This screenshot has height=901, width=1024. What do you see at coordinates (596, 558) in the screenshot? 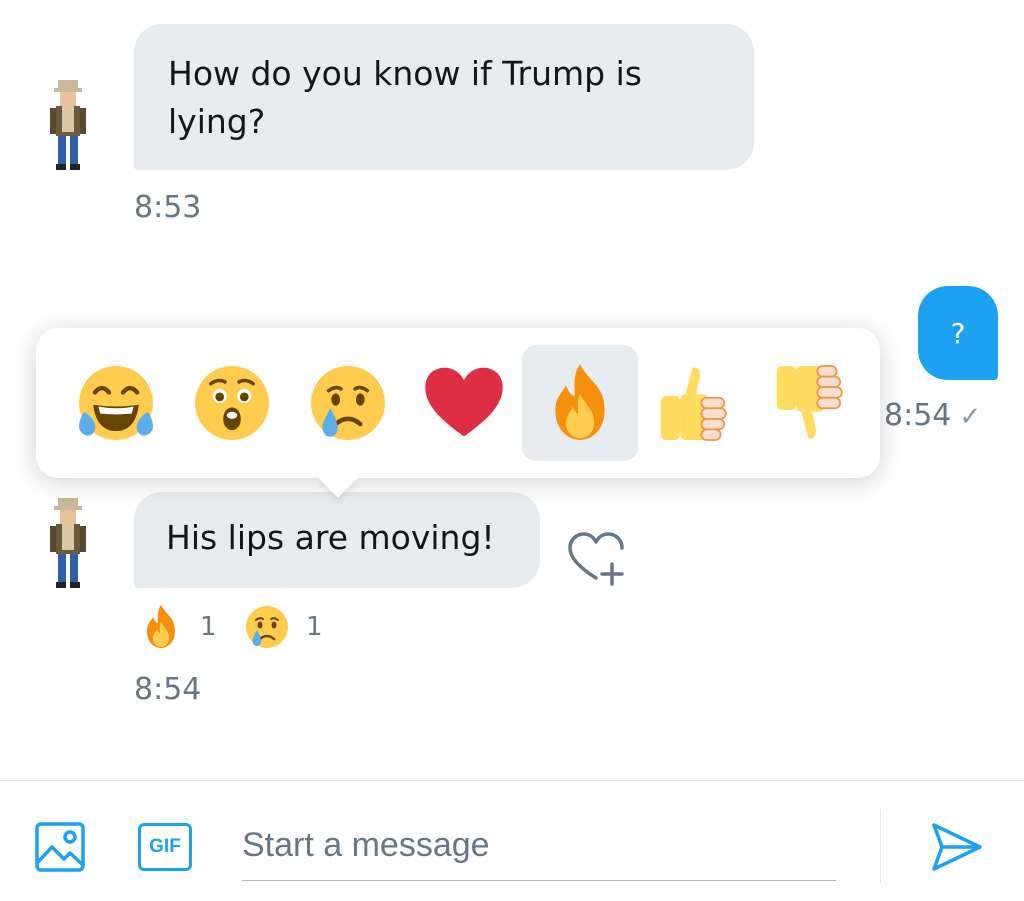
I see `add-reaction-icon` at bounding box center [596, 558].